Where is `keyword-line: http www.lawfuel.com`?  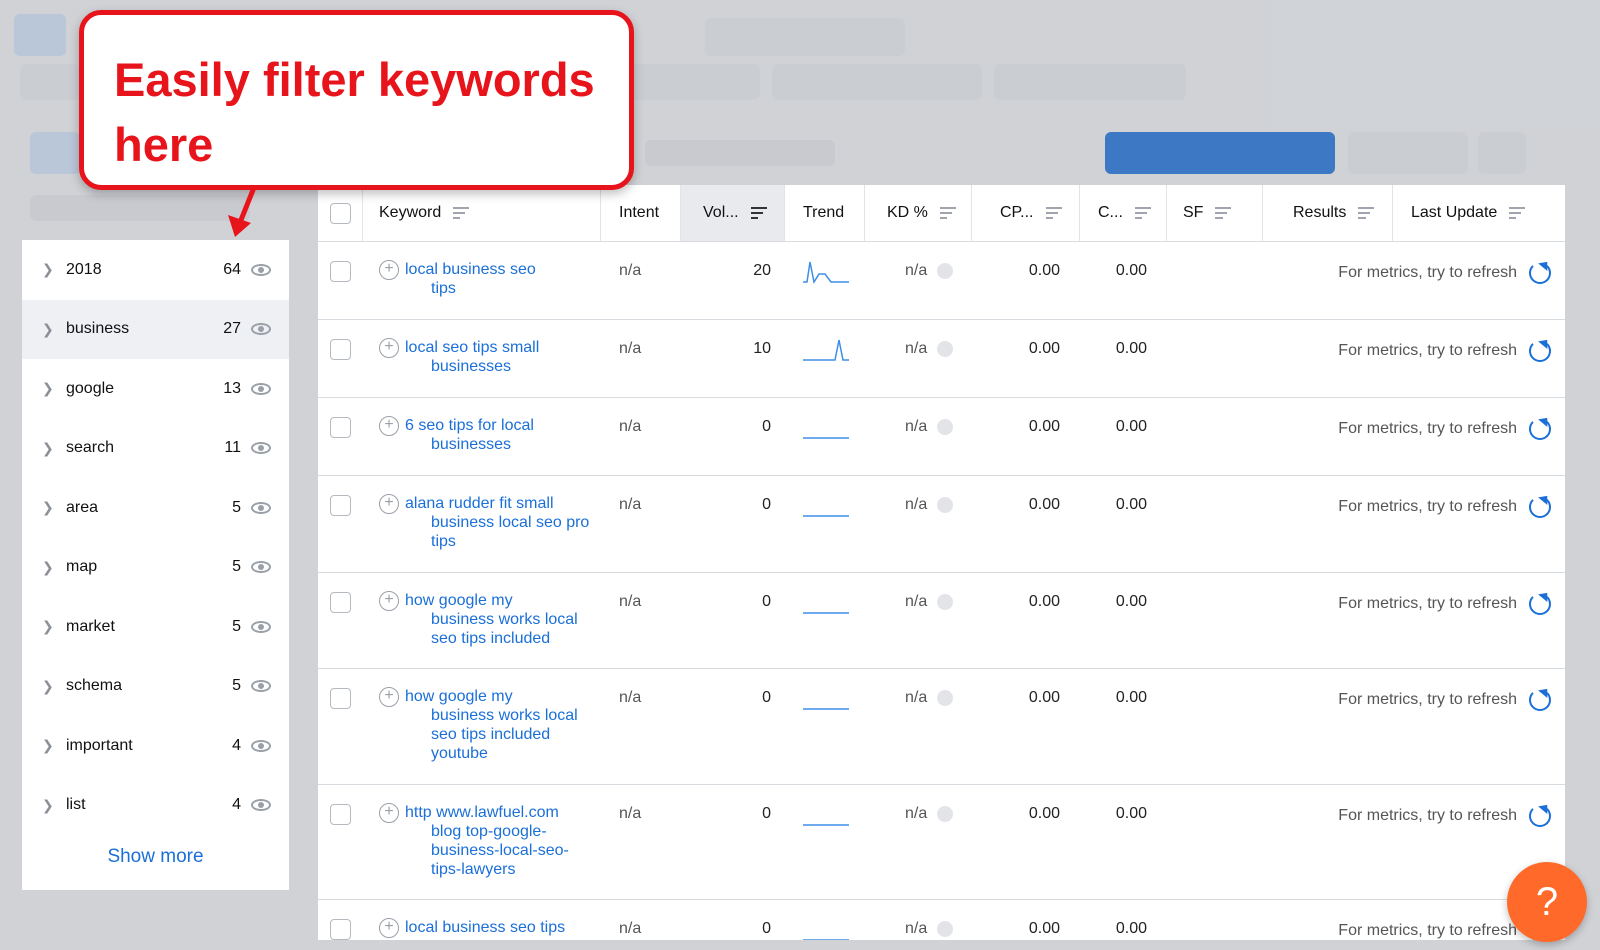
keyword-line: http www.lawfuel.com is located at coordinates (487, 812).